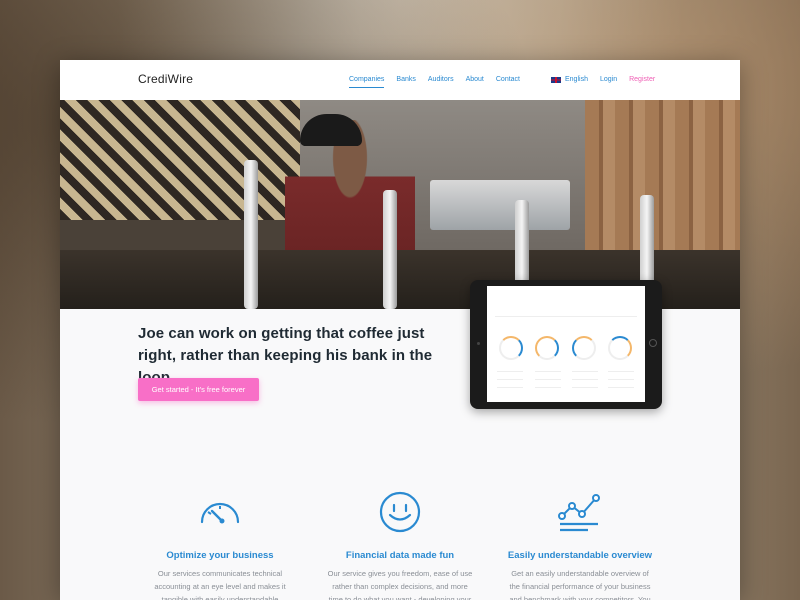 The width and height of the screenshot is (800, 600). Describe the element at coordinates (441, 81) in the screenshot. I see `nav-auditors: Auditors` at that location.